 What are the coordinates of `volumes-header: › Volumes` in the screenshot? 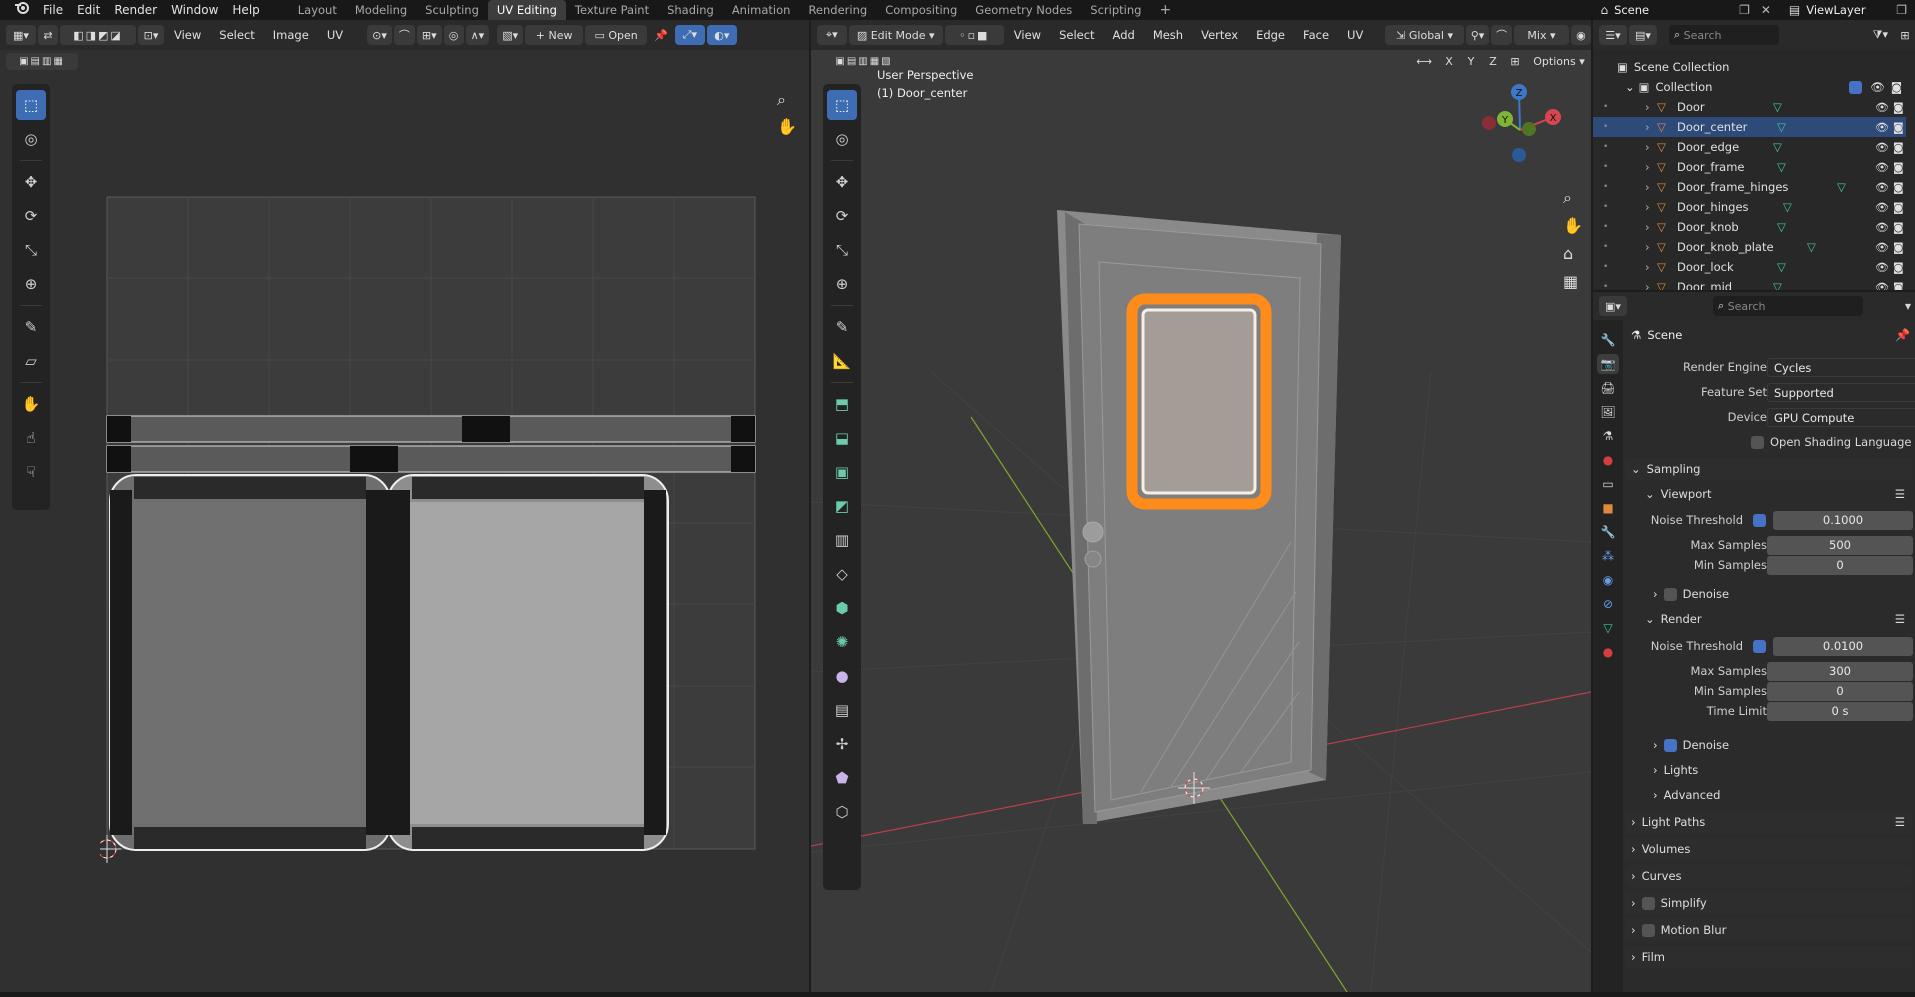 It's located at (1769, 849).